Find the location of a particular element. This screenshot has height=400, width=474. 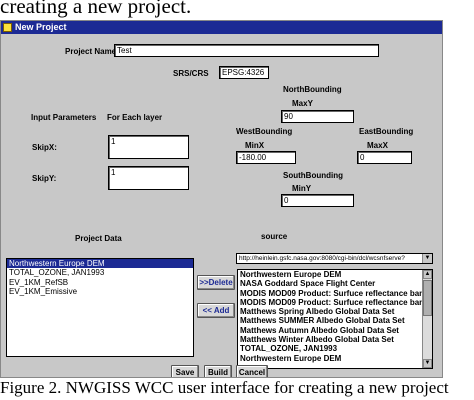

west-bounding-input: -180.00 is located at coordinates (266, 157).